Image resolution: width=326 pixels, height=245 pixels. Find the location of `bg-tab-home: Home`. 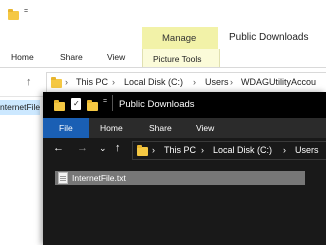

bg-tab-home: Home is located at coordinates (22, 57).